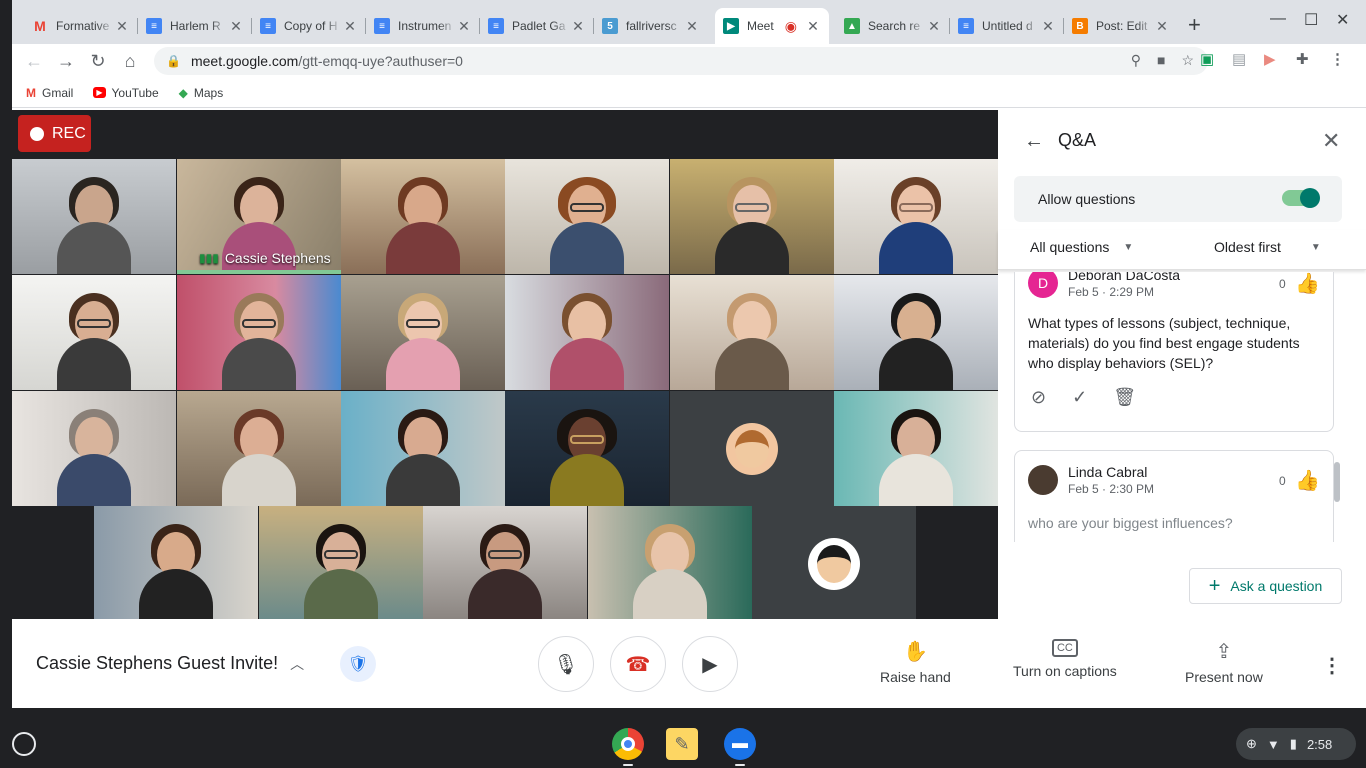 Image resolution: width=1366 pixels, height=768 pixels. Describe the element at coordinates (1182, 250) in the screenshot. I see `qa-filters: All questions ▼ Oldest first ▼` at that location.